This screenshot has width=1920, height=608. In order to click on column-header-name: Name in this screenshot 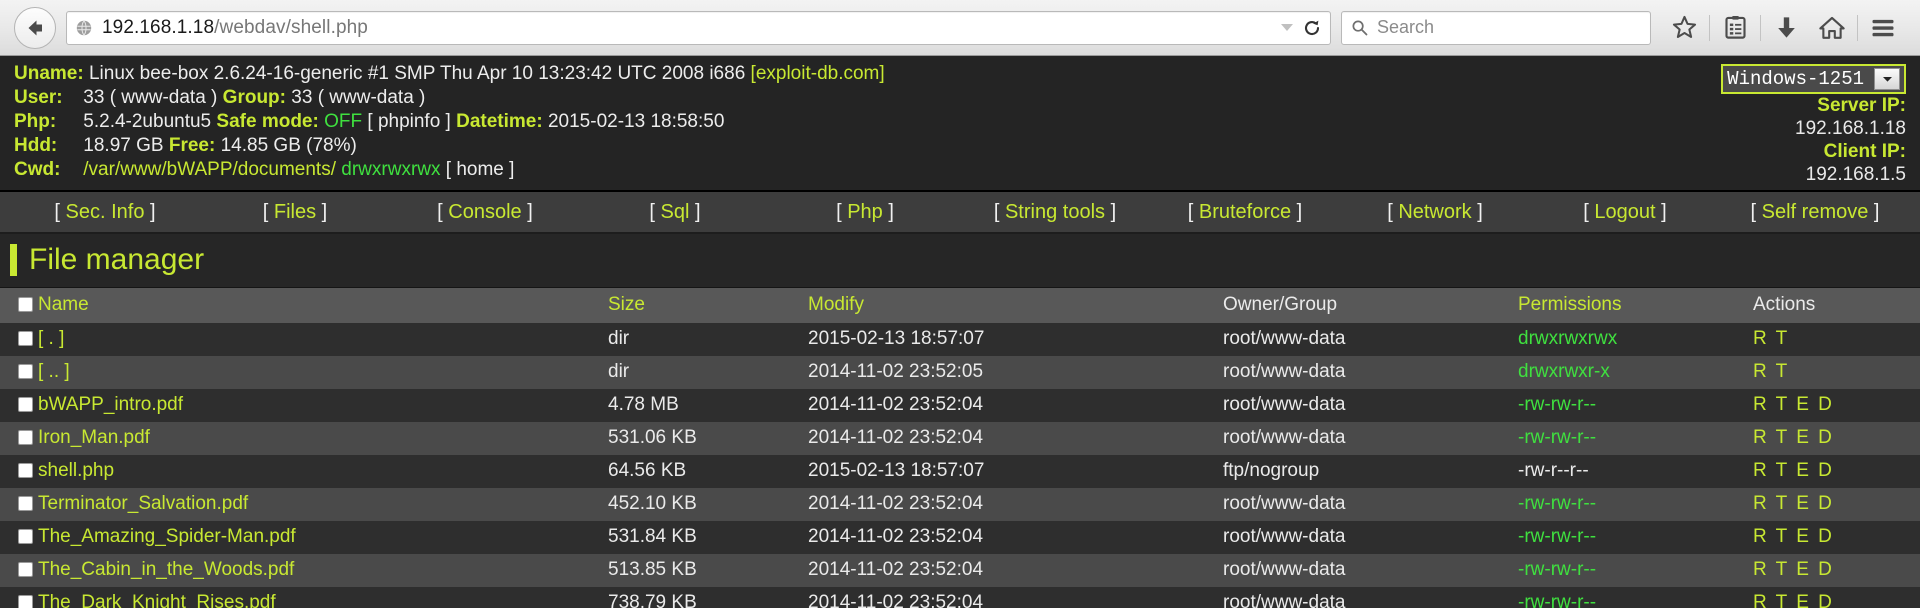, I will do `click(323, 305)`.